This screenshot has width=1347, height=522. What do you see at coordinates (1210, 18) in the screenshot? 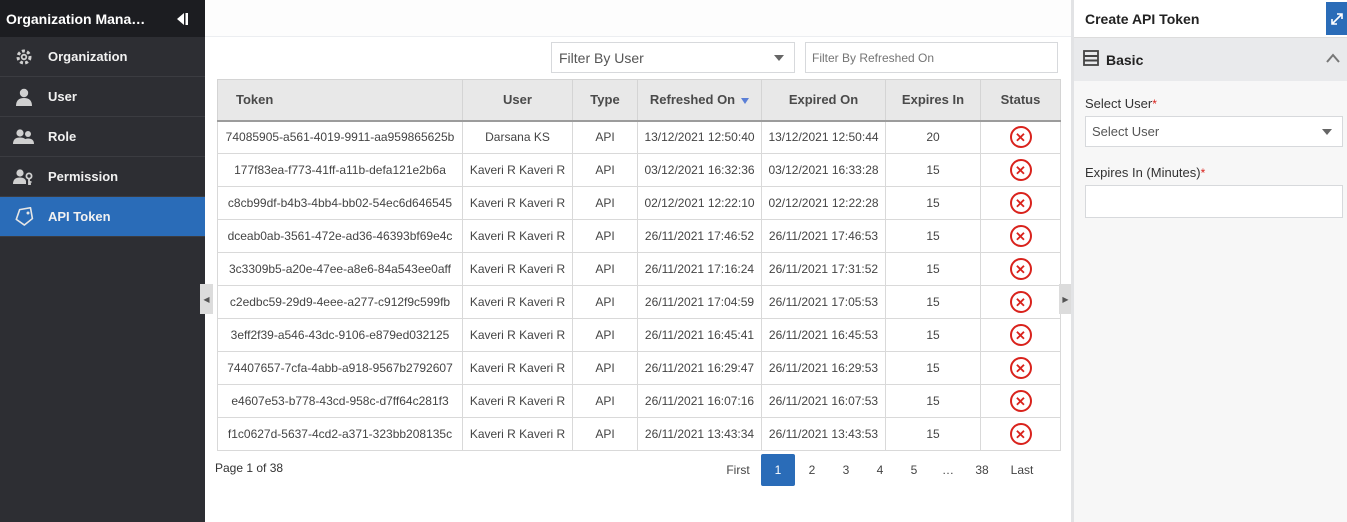
I see `panel-header: Create API Token` at bounding box center [1210, 18].